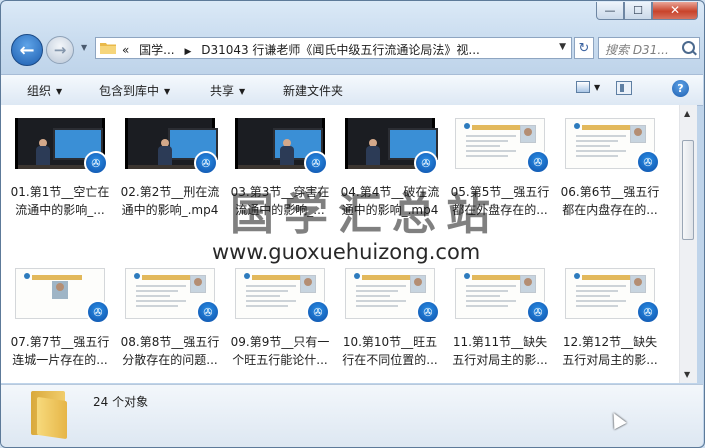 This screenshot has width=705, height=448. I want to click on organize-menu: 组织 ▼, so click(44, 90).